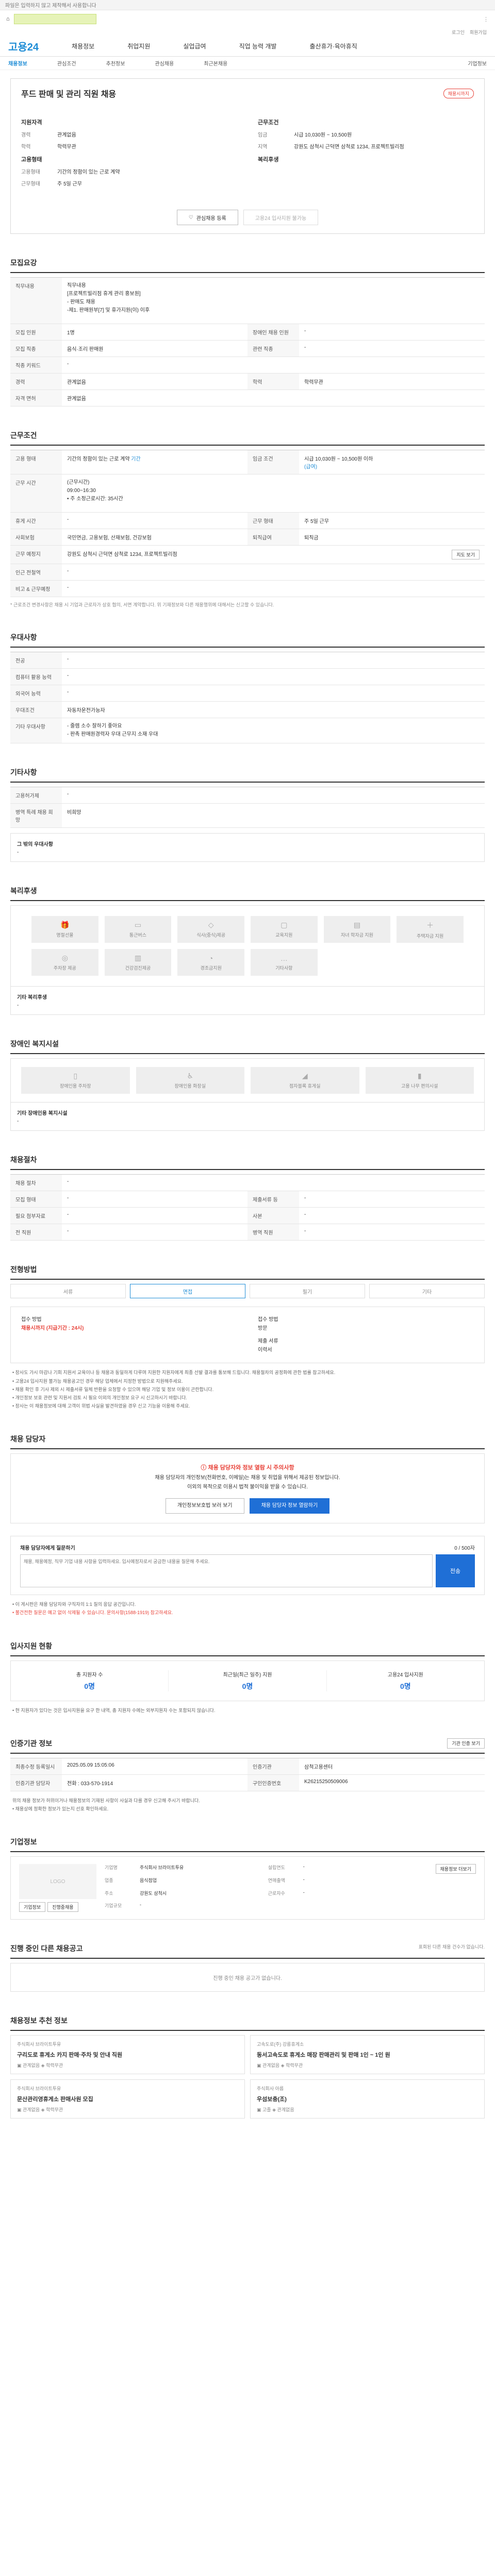  I want to click on cert-title: 인증기관 정보, so click(31, 1743).